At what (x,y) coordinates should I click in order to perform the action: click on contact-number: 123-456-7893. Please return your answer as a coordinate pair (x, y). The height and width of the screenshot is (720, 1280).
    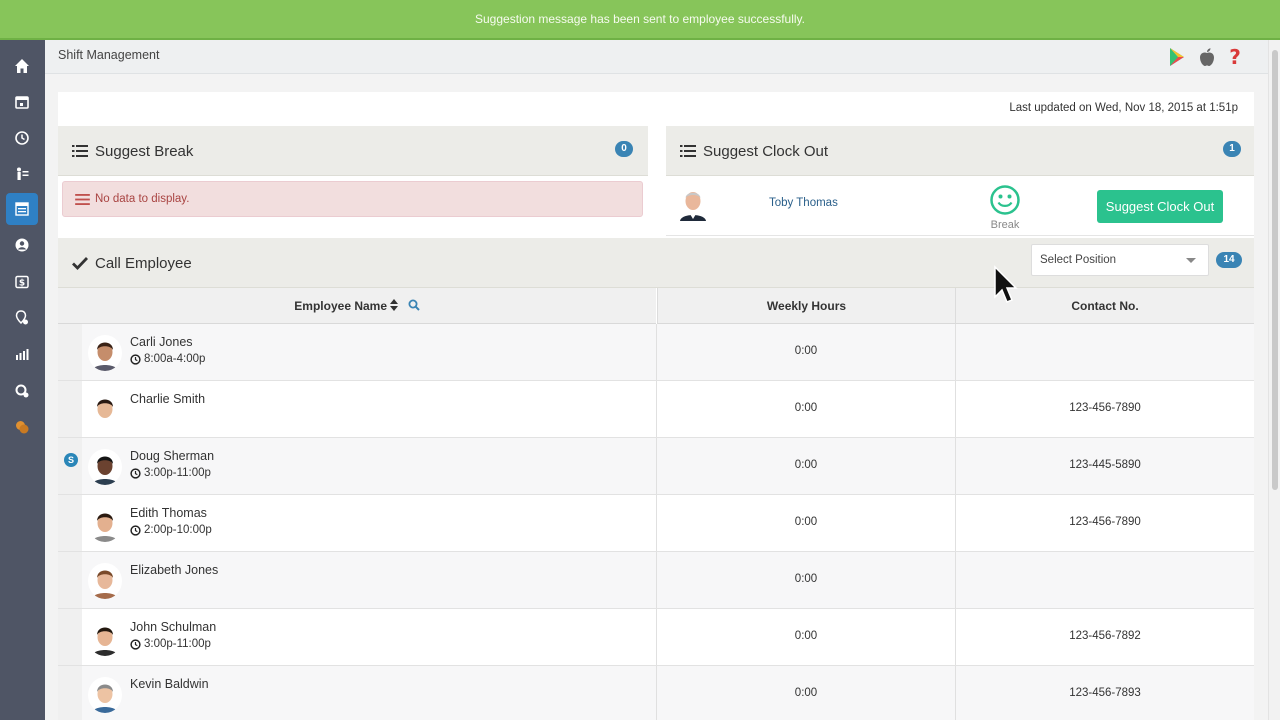
    Looking at the image, I should click on (1105, 693).